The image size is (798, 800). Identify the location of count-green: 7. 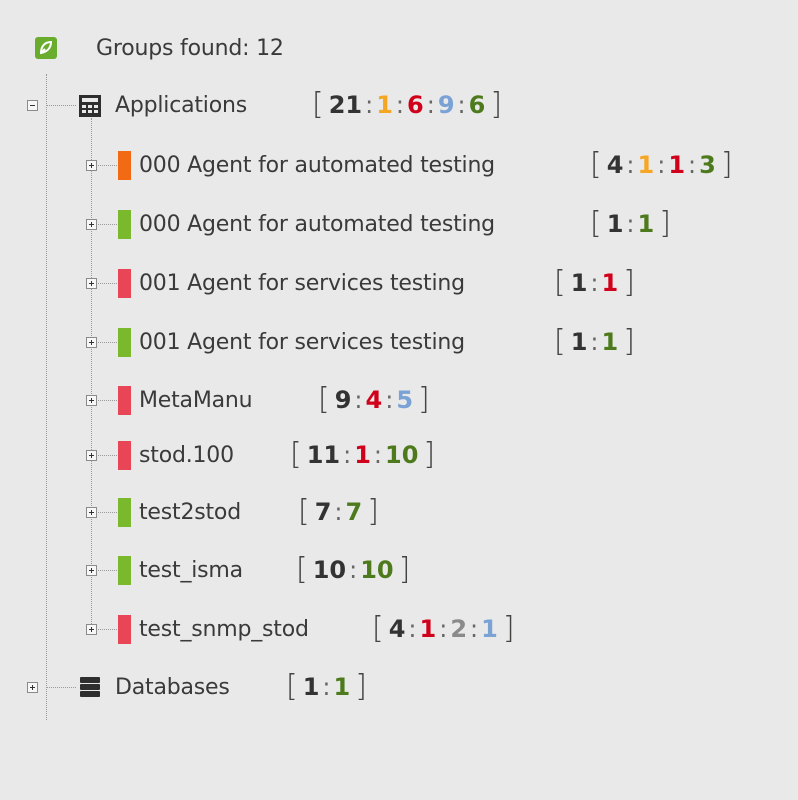
(354, 511).